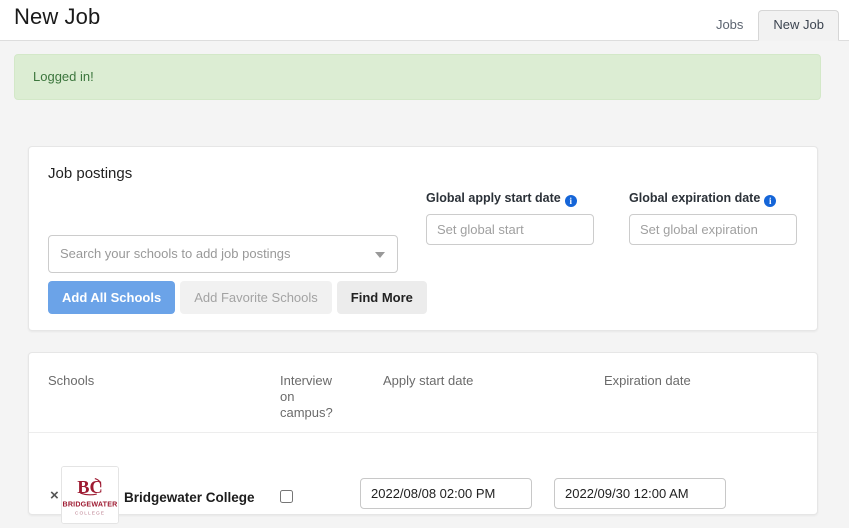  What do you see at coordinates (381, 297) in the screenshot?
I see `find-more-button: Find More` at bounding box center [381, 297].